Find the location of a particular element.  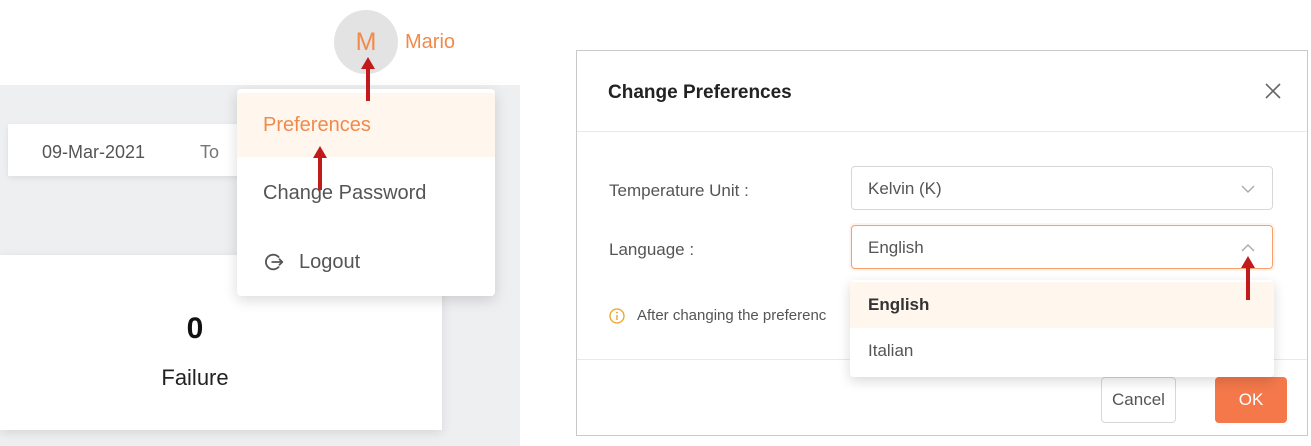

ok-button: OK is located at coordinates (1251, 400).